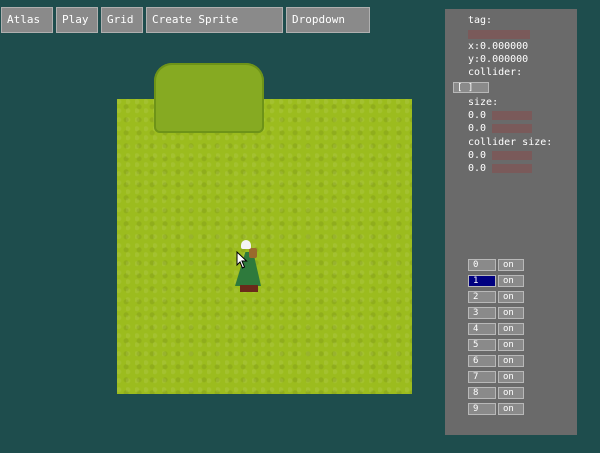 The height and width of the screenshot is (453, 600). What do you see at coordinates (512, 115) in the screenshot?
I see `size-width-field` at bounding box center [512, 115].